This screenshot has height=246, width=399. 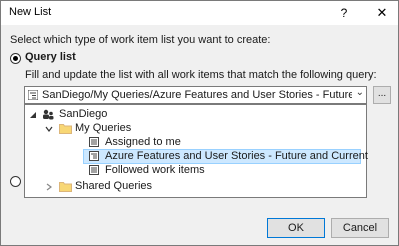 I want to click on tree-node-label: SanDiego, so click(x=83, y=114).